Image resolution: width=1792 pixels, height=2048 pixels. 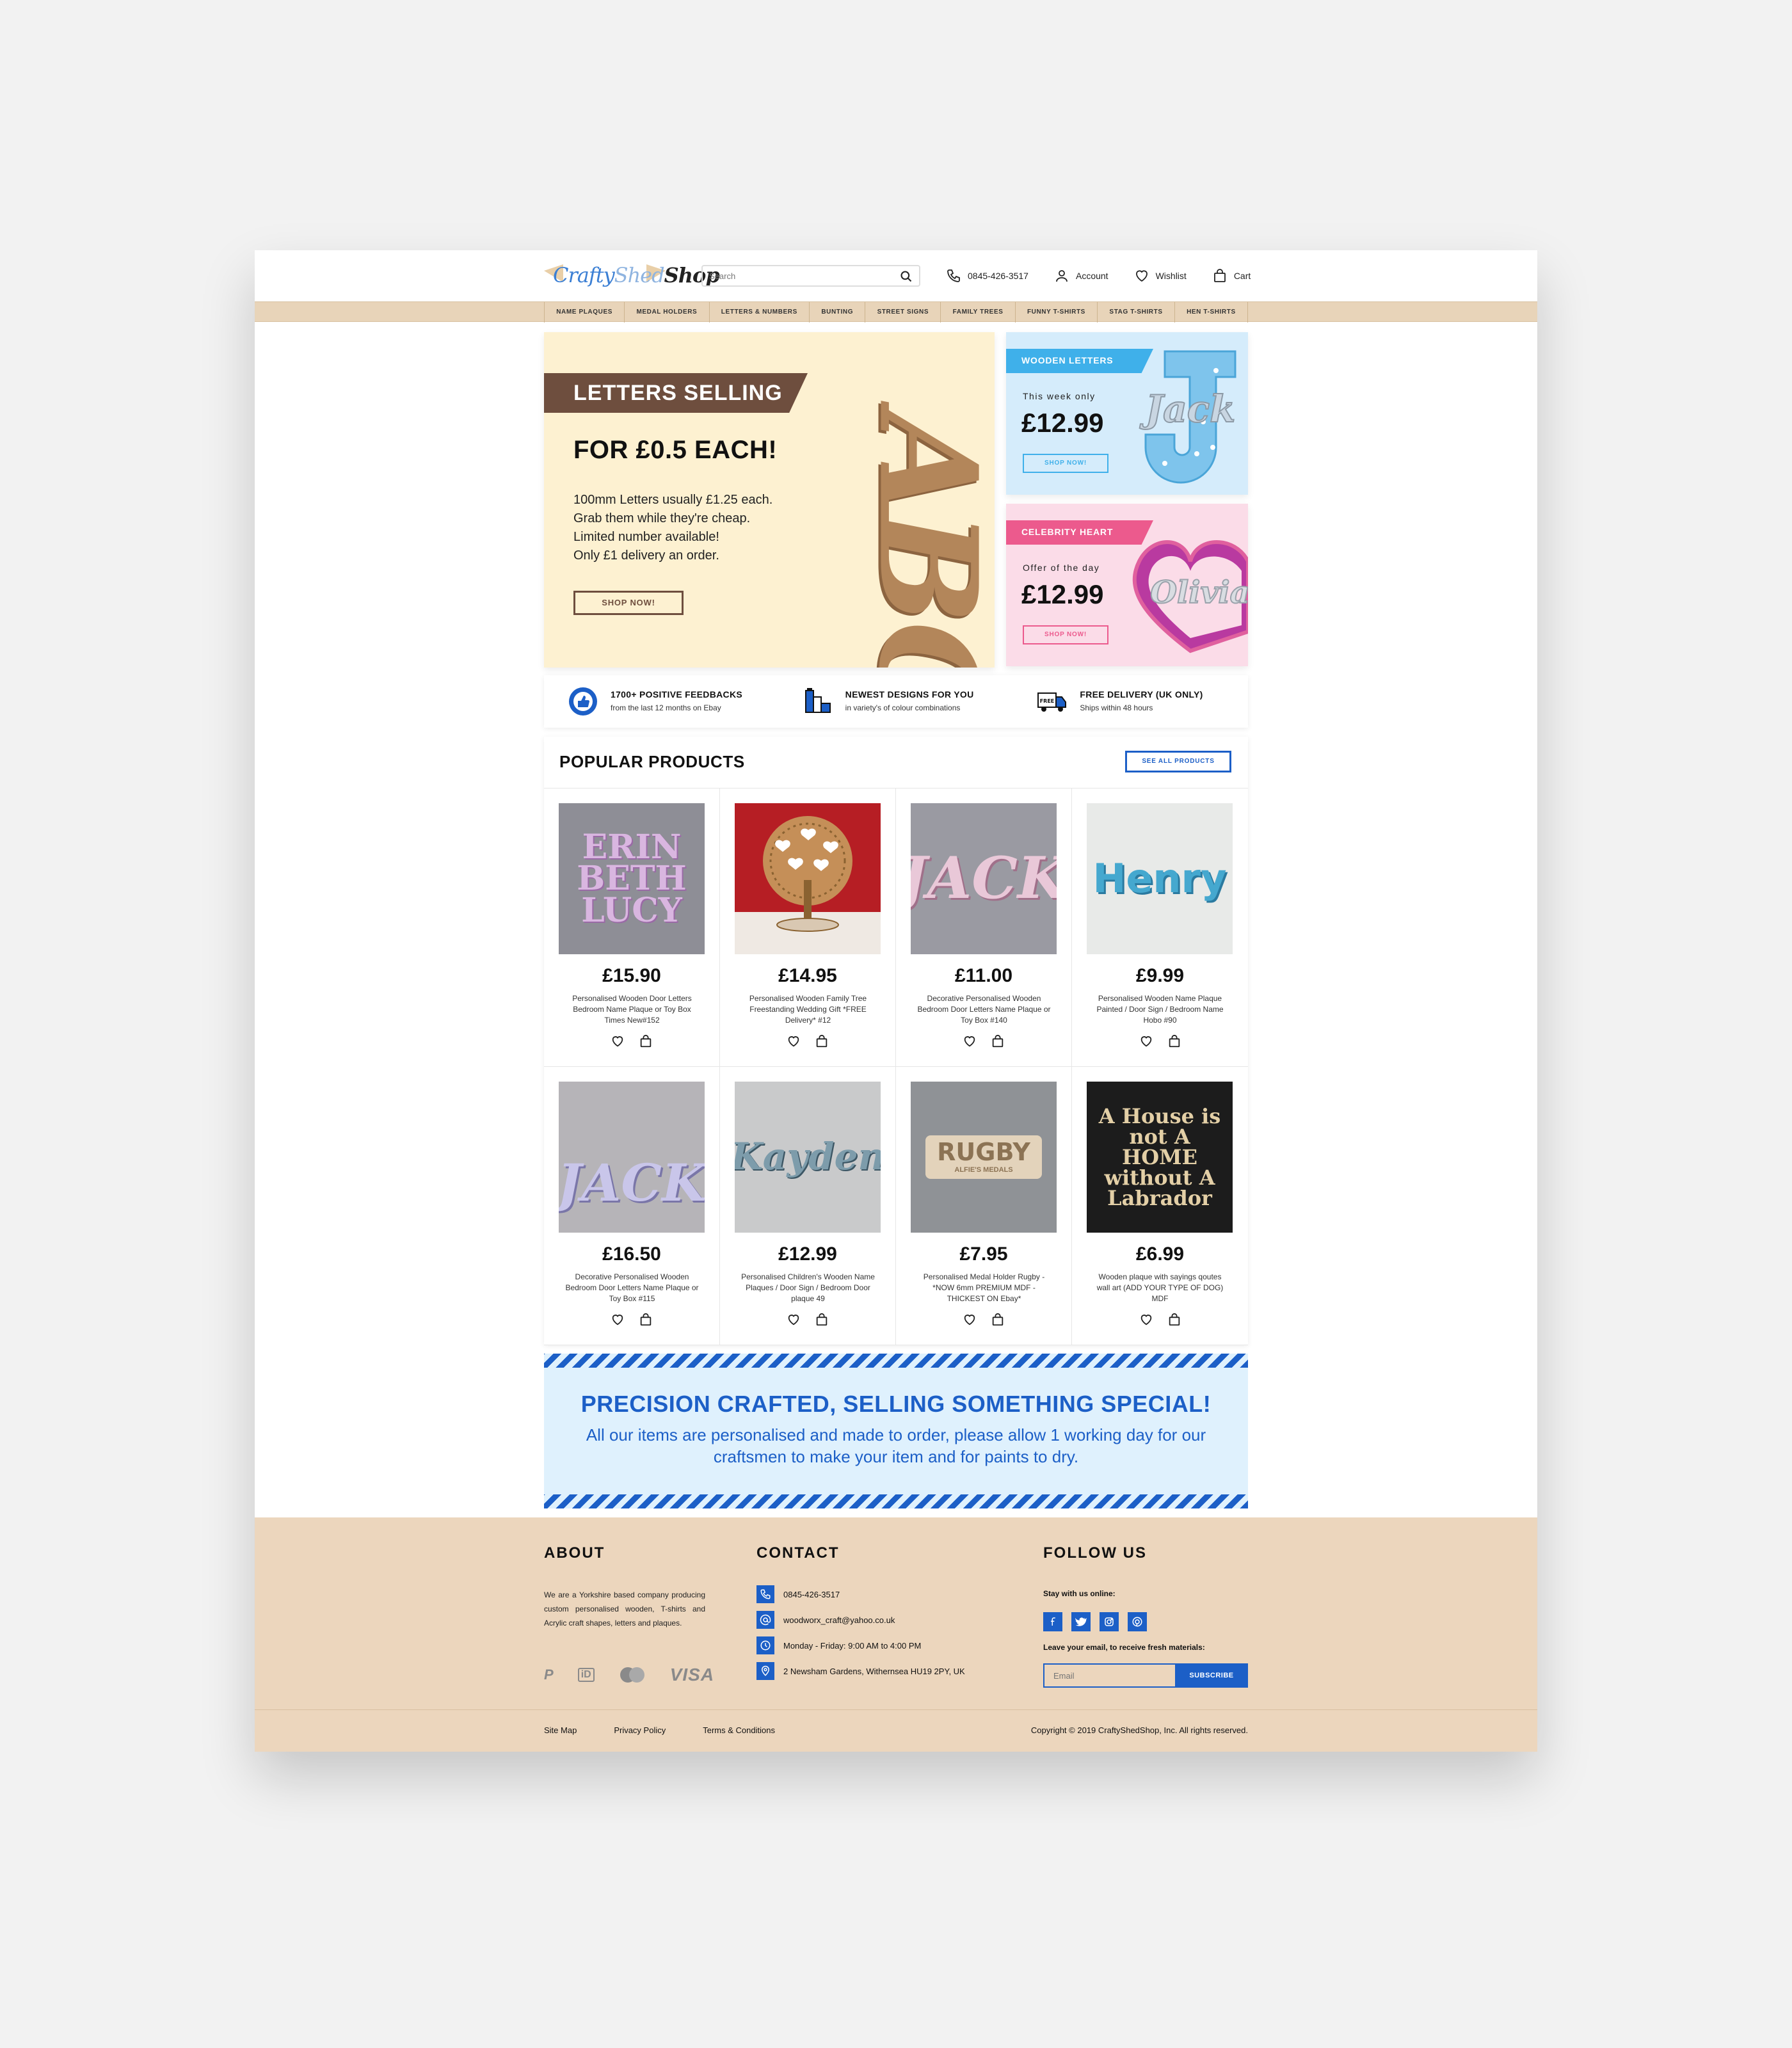 I want to click on feature-subtitle: in variety's of colour combinations, so click(x=903, y=707).